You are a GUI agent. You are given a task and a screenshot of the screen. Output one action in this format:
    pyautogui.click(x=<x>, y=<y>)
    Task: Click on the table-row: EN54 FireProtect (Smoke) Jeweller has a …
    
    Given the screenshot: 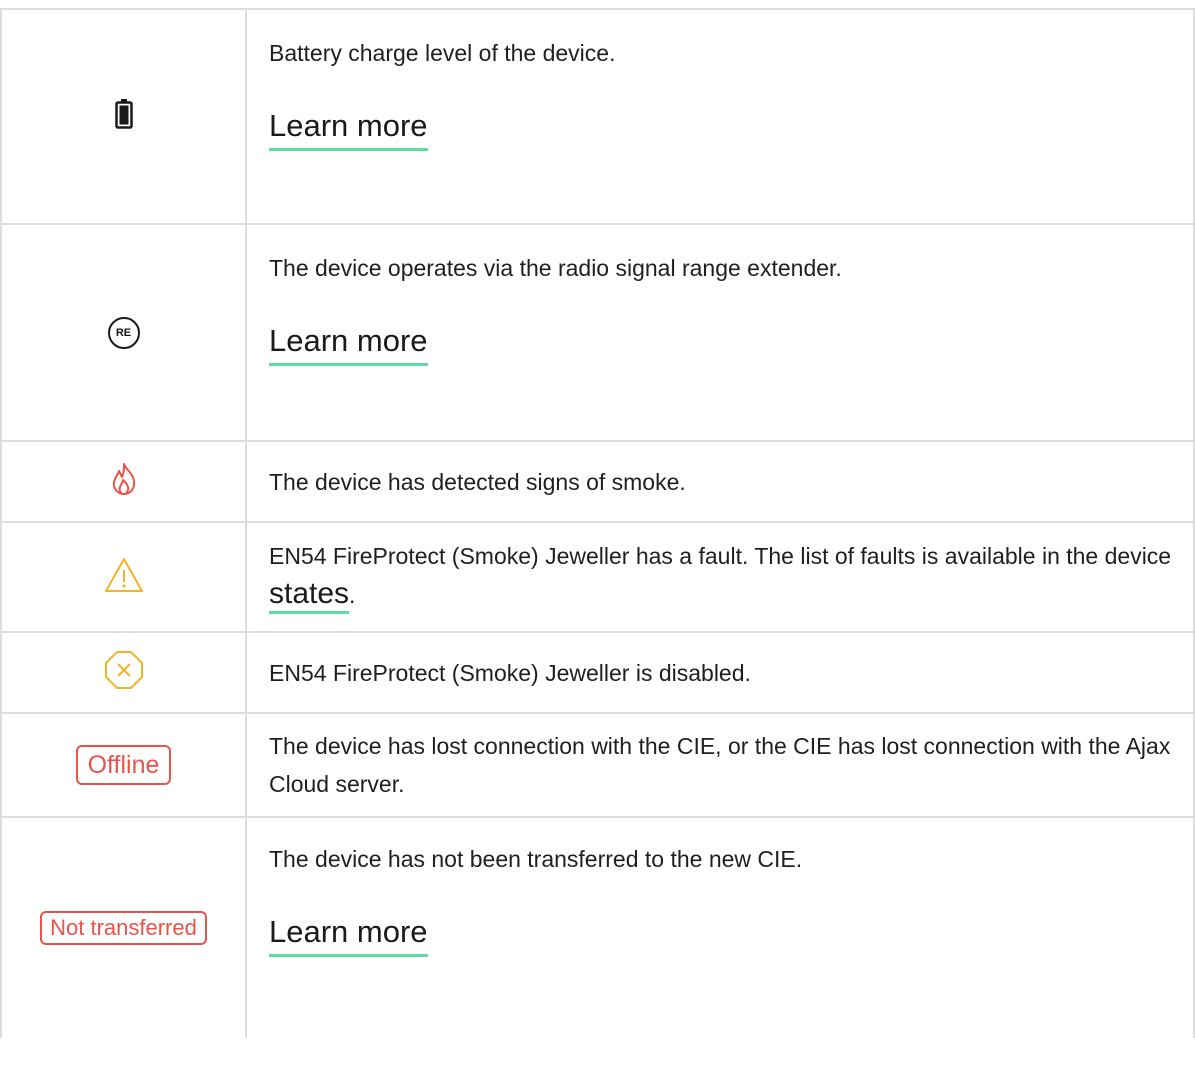 What is the action you would take?
    pyautogui.click(x=597, y=578)
    